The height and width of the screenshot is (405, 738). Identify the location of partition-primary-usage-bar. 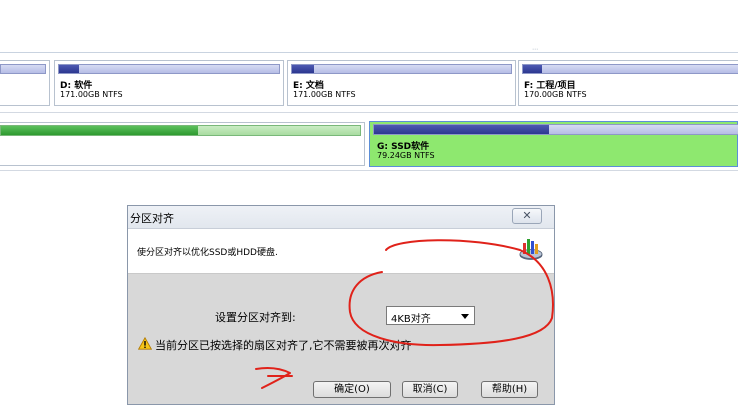
(180, 130).